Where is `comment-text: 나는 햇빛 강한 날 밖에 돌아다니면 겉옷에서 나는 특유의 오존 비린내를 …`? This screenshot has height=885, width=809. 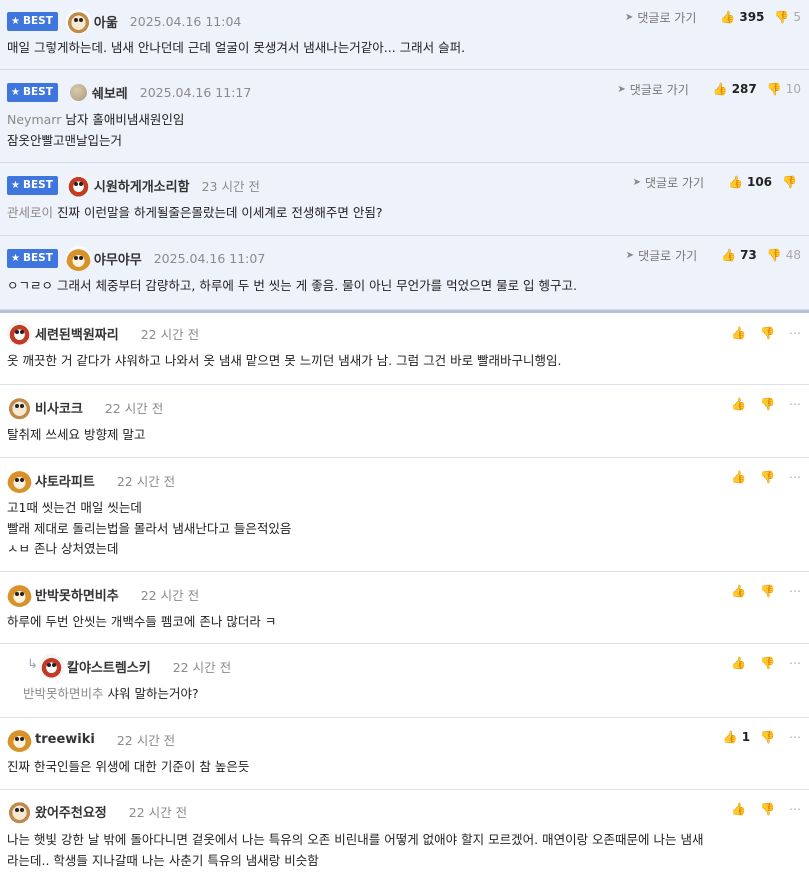 comment-text: 나는 햇빛 강한 날 밖에 돌아다니면 겉옷에서 나는 특유의 오존 비린내를 … is located at coordinates (355, 839).